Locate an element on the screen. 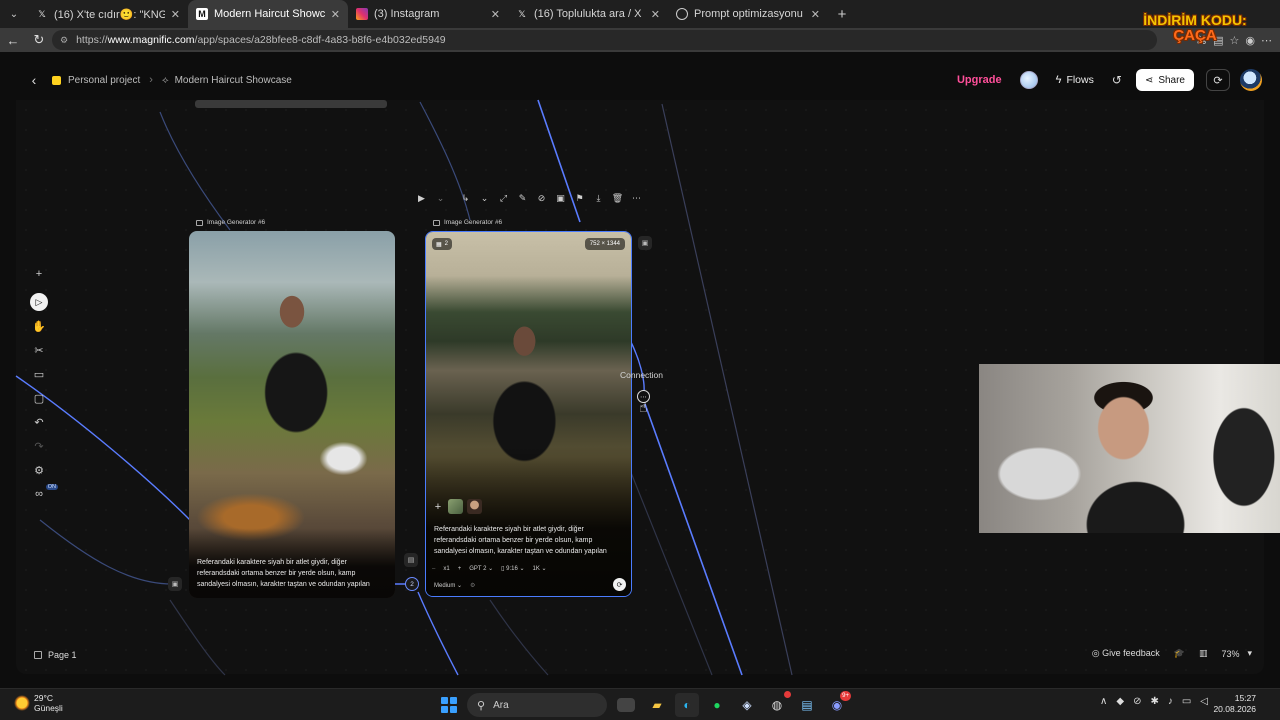 The image size is (1280, 720). flows-button: ϟ Flows is located at coordinates (1075, 80).